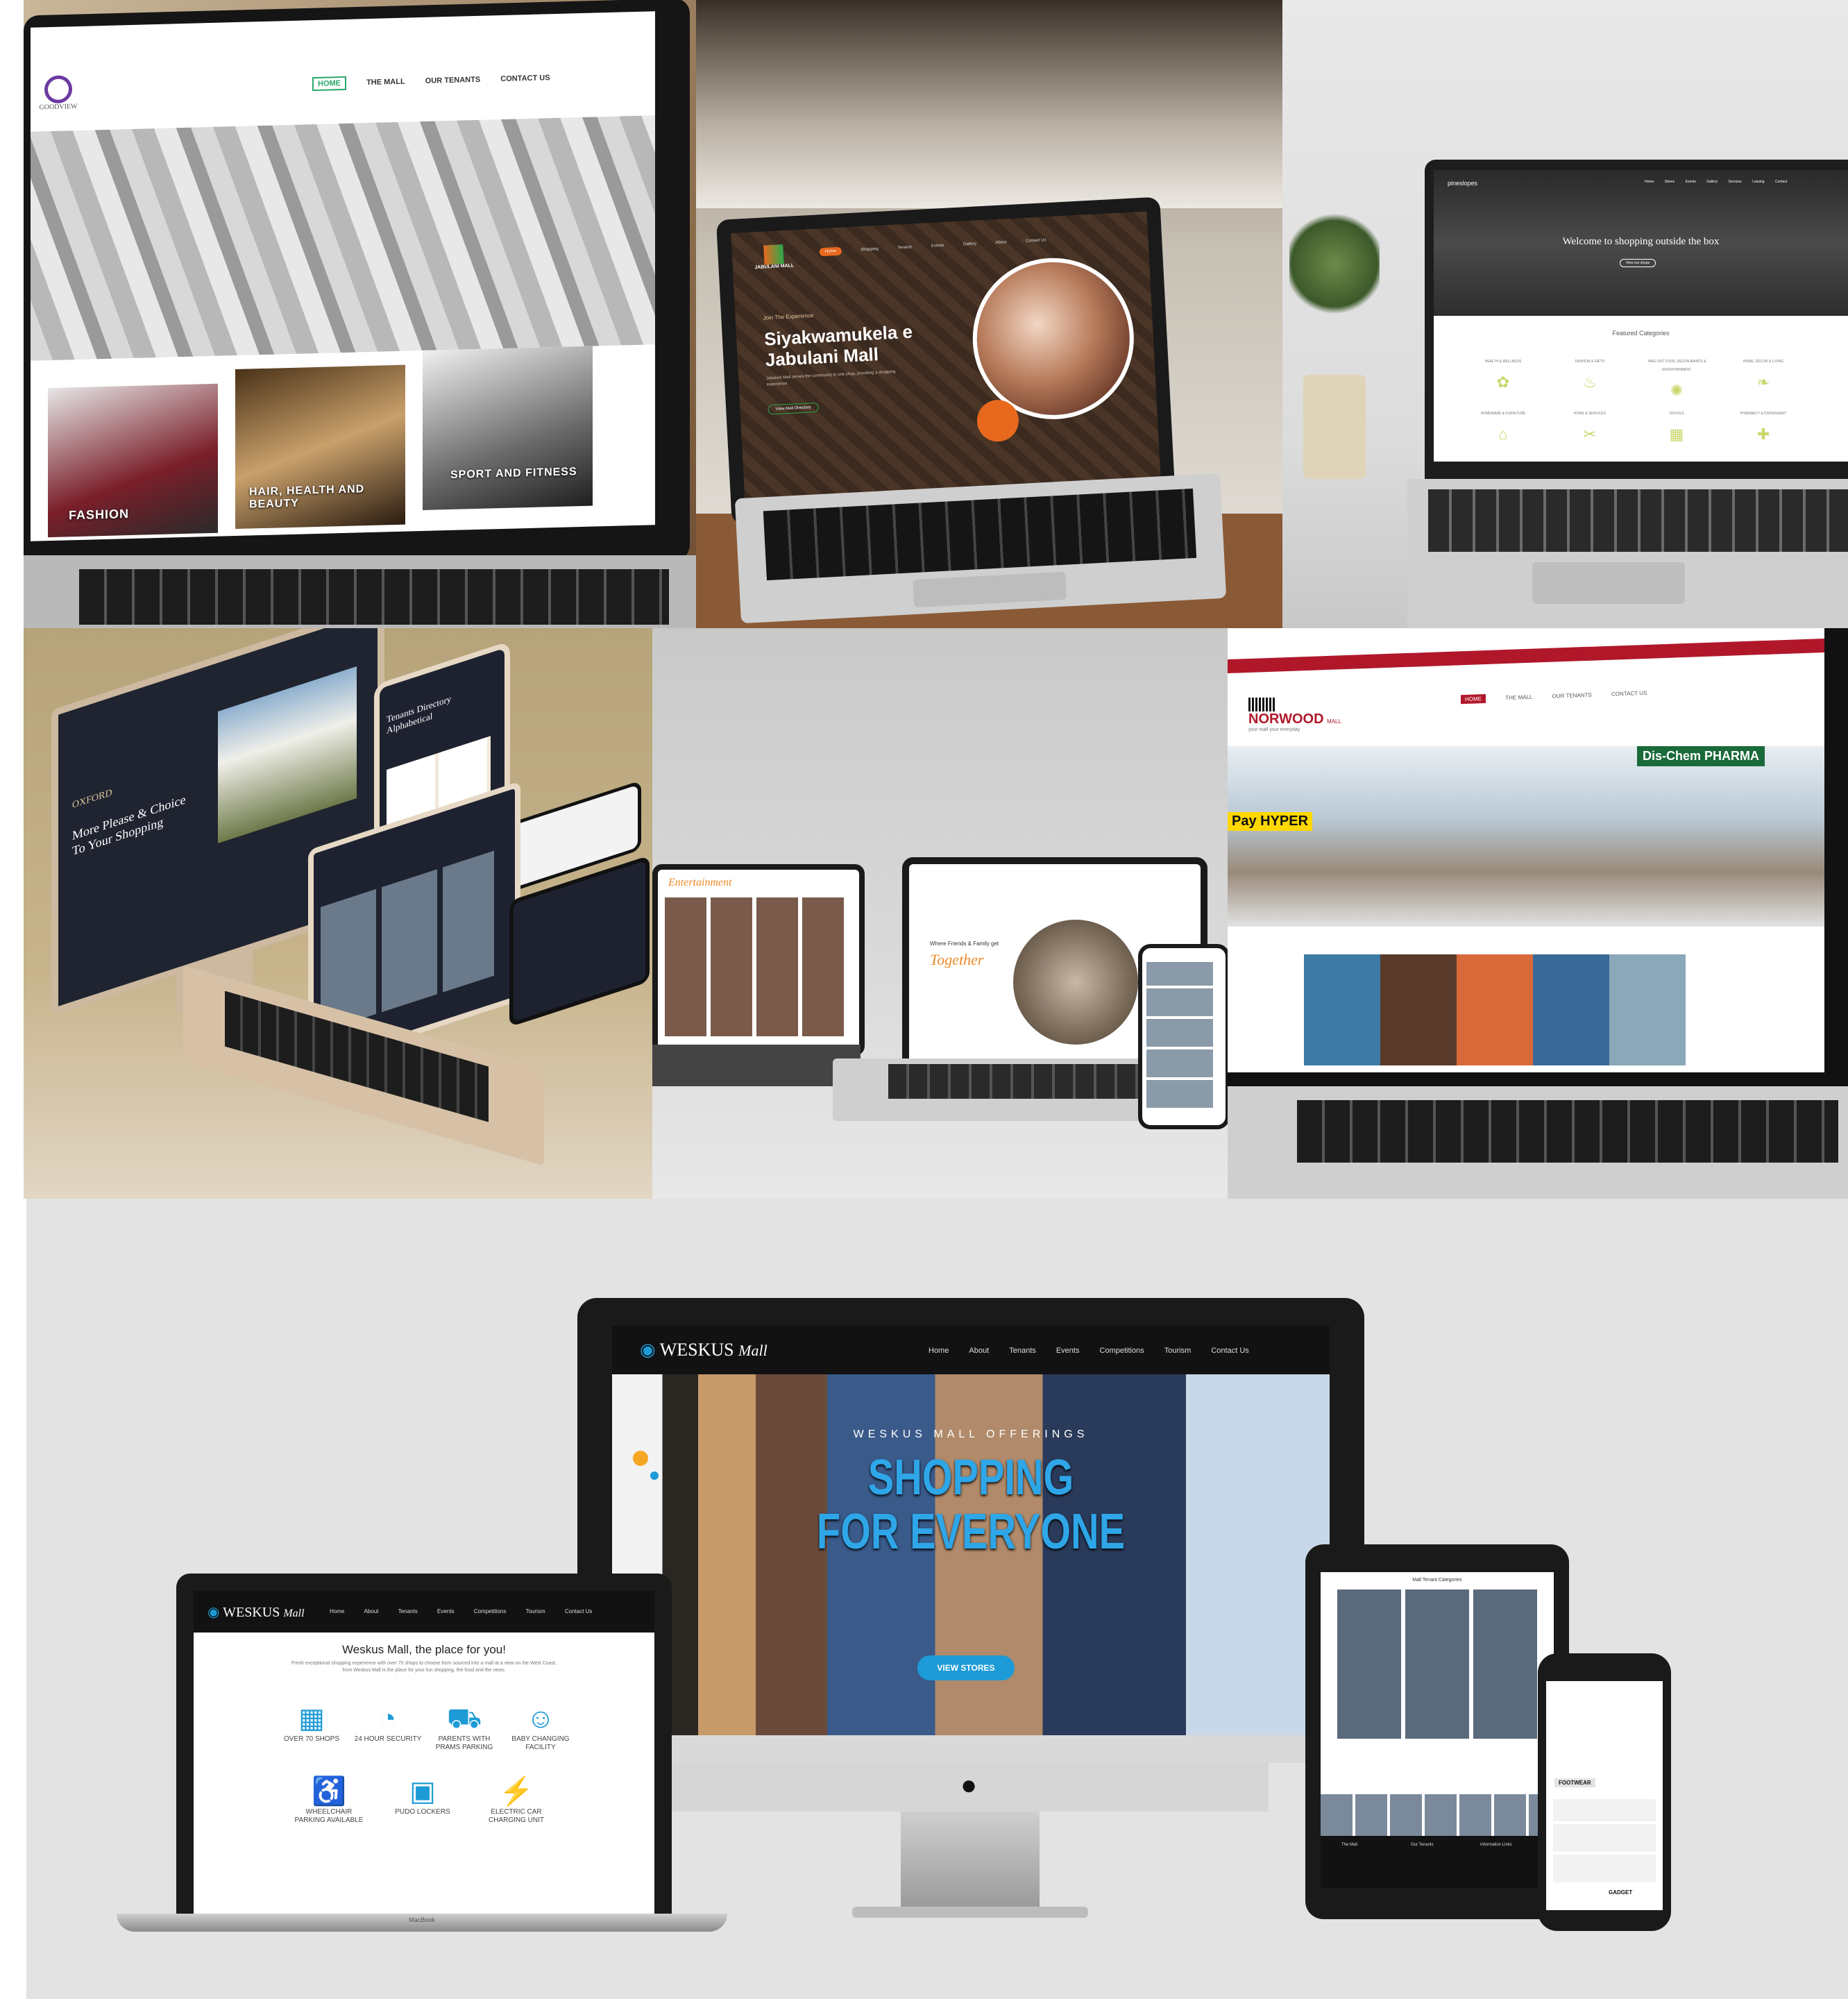 The image size is (1848, 1999). I want to click on nav-shopping: Shopping, so click(870, 249).